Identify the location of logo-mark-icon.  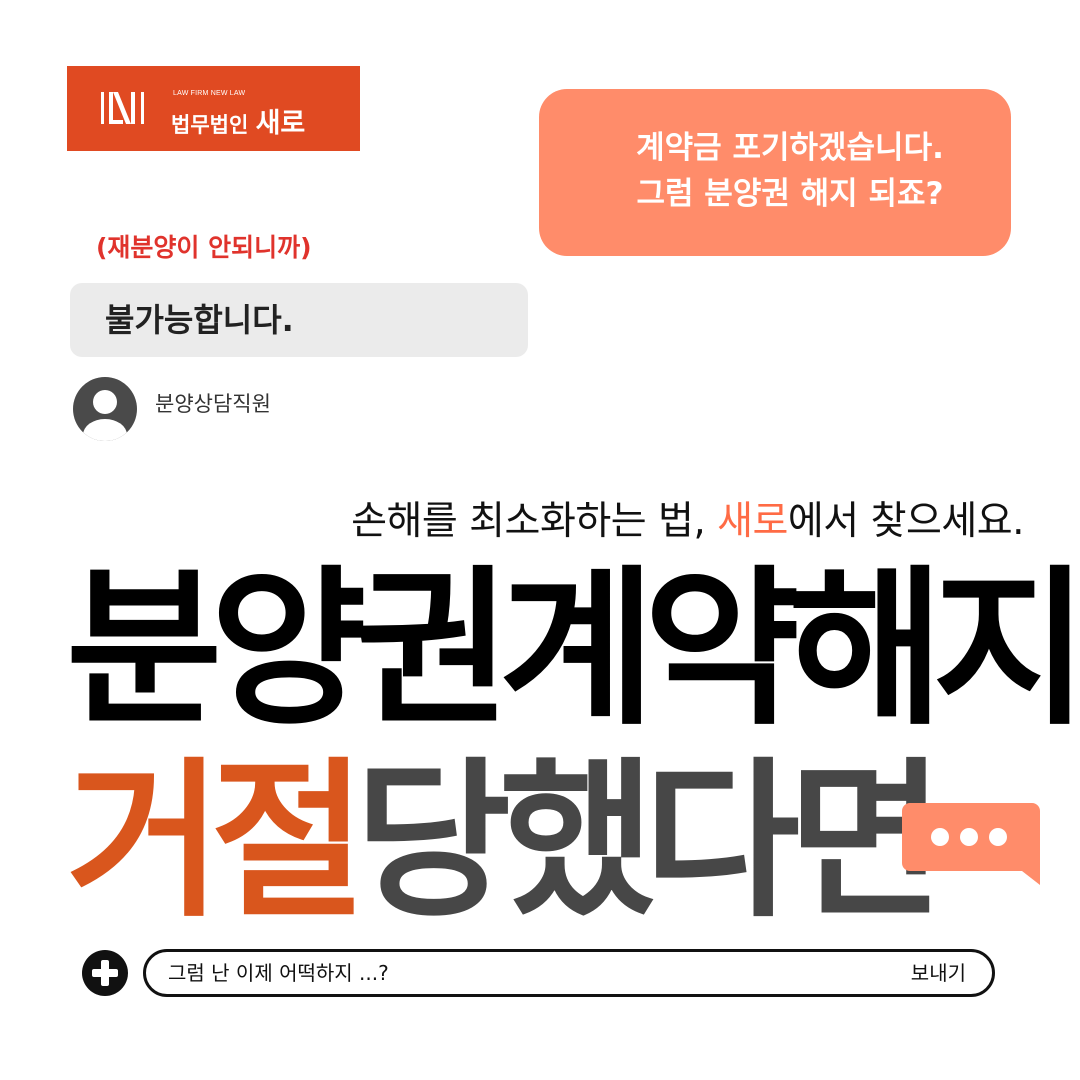
(122, 108).